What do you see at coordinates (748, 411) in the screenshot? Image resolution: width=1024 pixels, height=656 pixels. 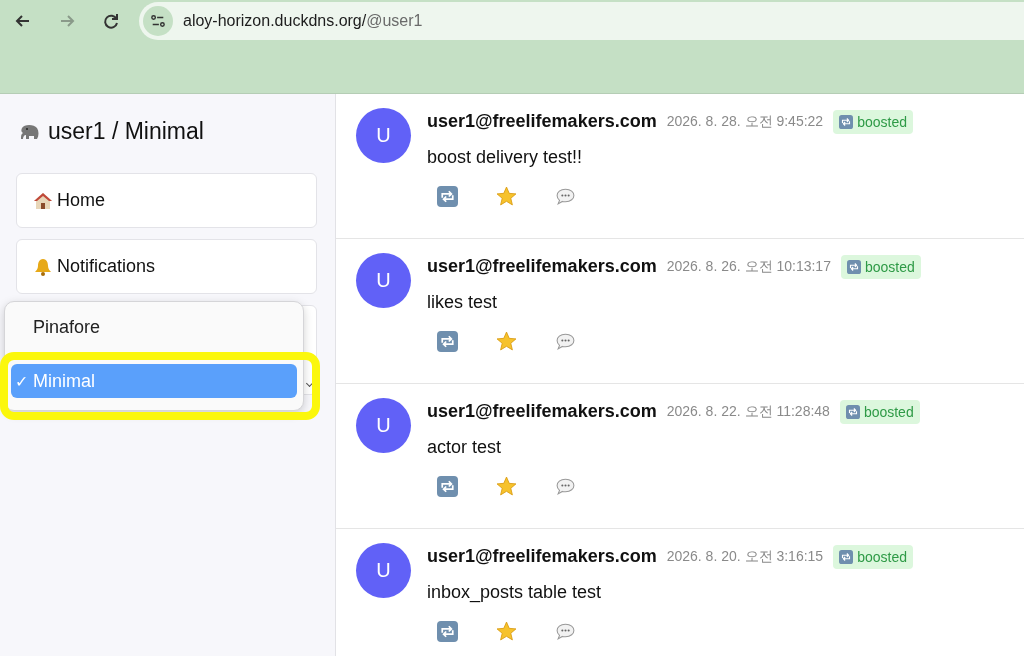 I see `post-time: 2026. 8. 22. 오전 11:28:48` at bounding box center [748, 411].